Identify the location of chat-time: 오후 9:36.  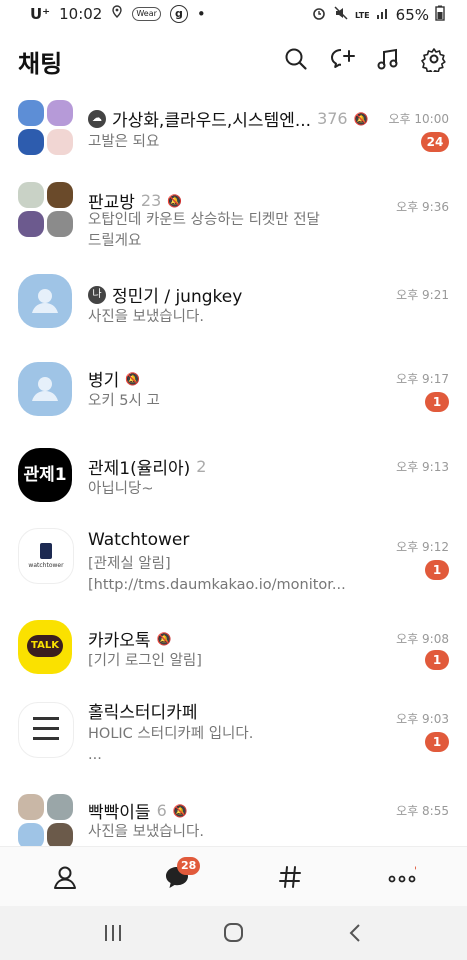
(422, 207).